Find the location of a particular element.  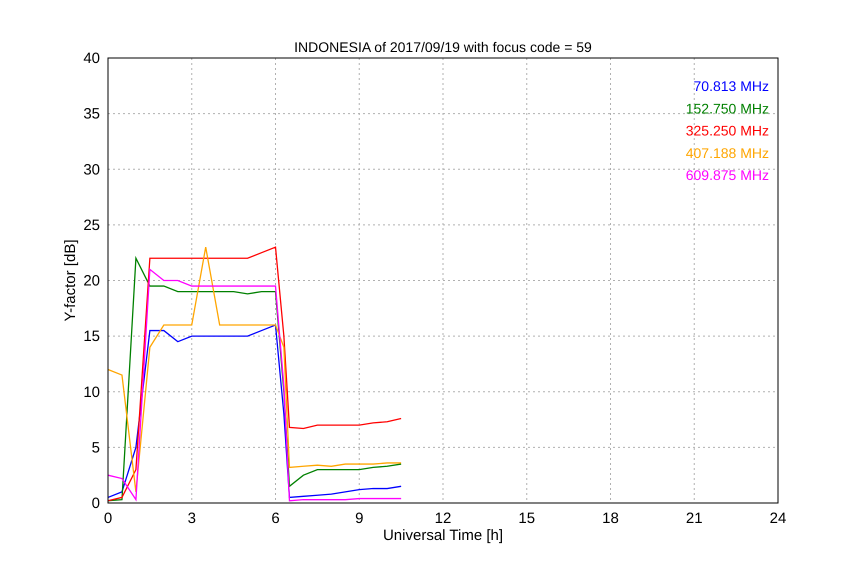

tick-label: 10 is located at coordinates (91, 392).